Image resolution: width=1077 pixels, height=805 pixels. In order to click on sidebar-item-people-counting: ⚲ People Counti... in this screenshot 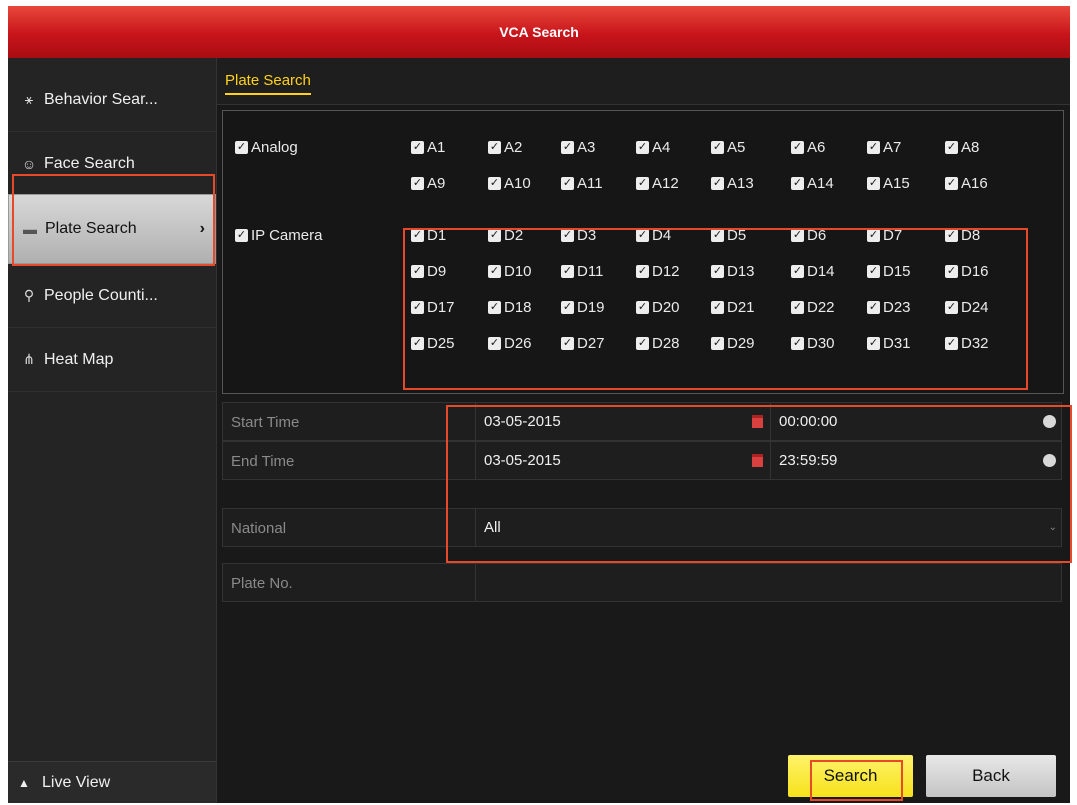, I will do `click(112, 296)`.